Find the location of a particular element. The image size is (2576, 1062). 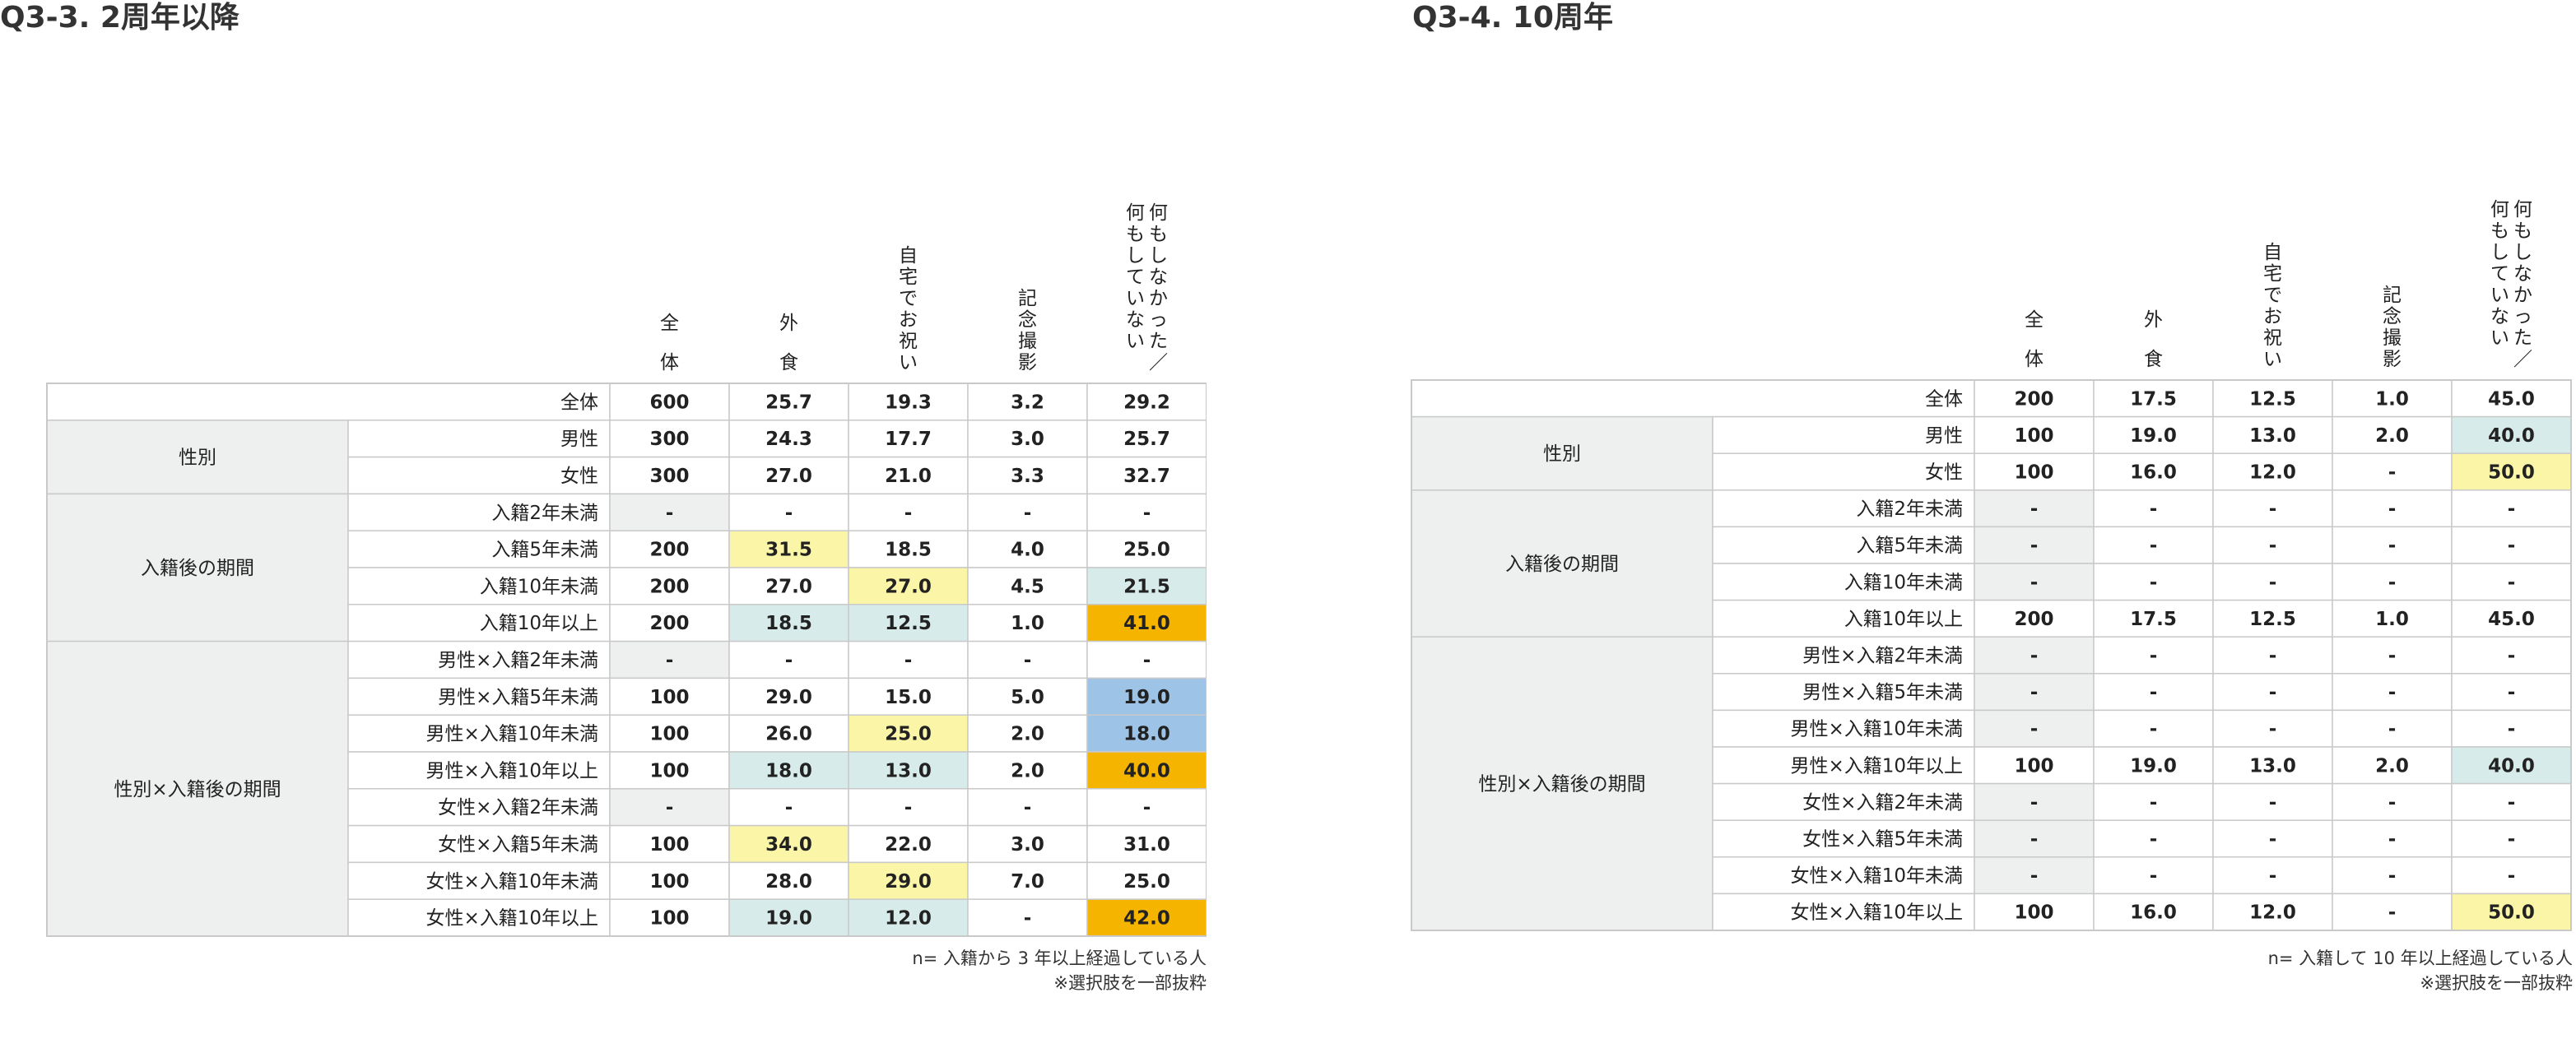

q3-3-value-label: 2.0 is located at coordinates (1027, 734).